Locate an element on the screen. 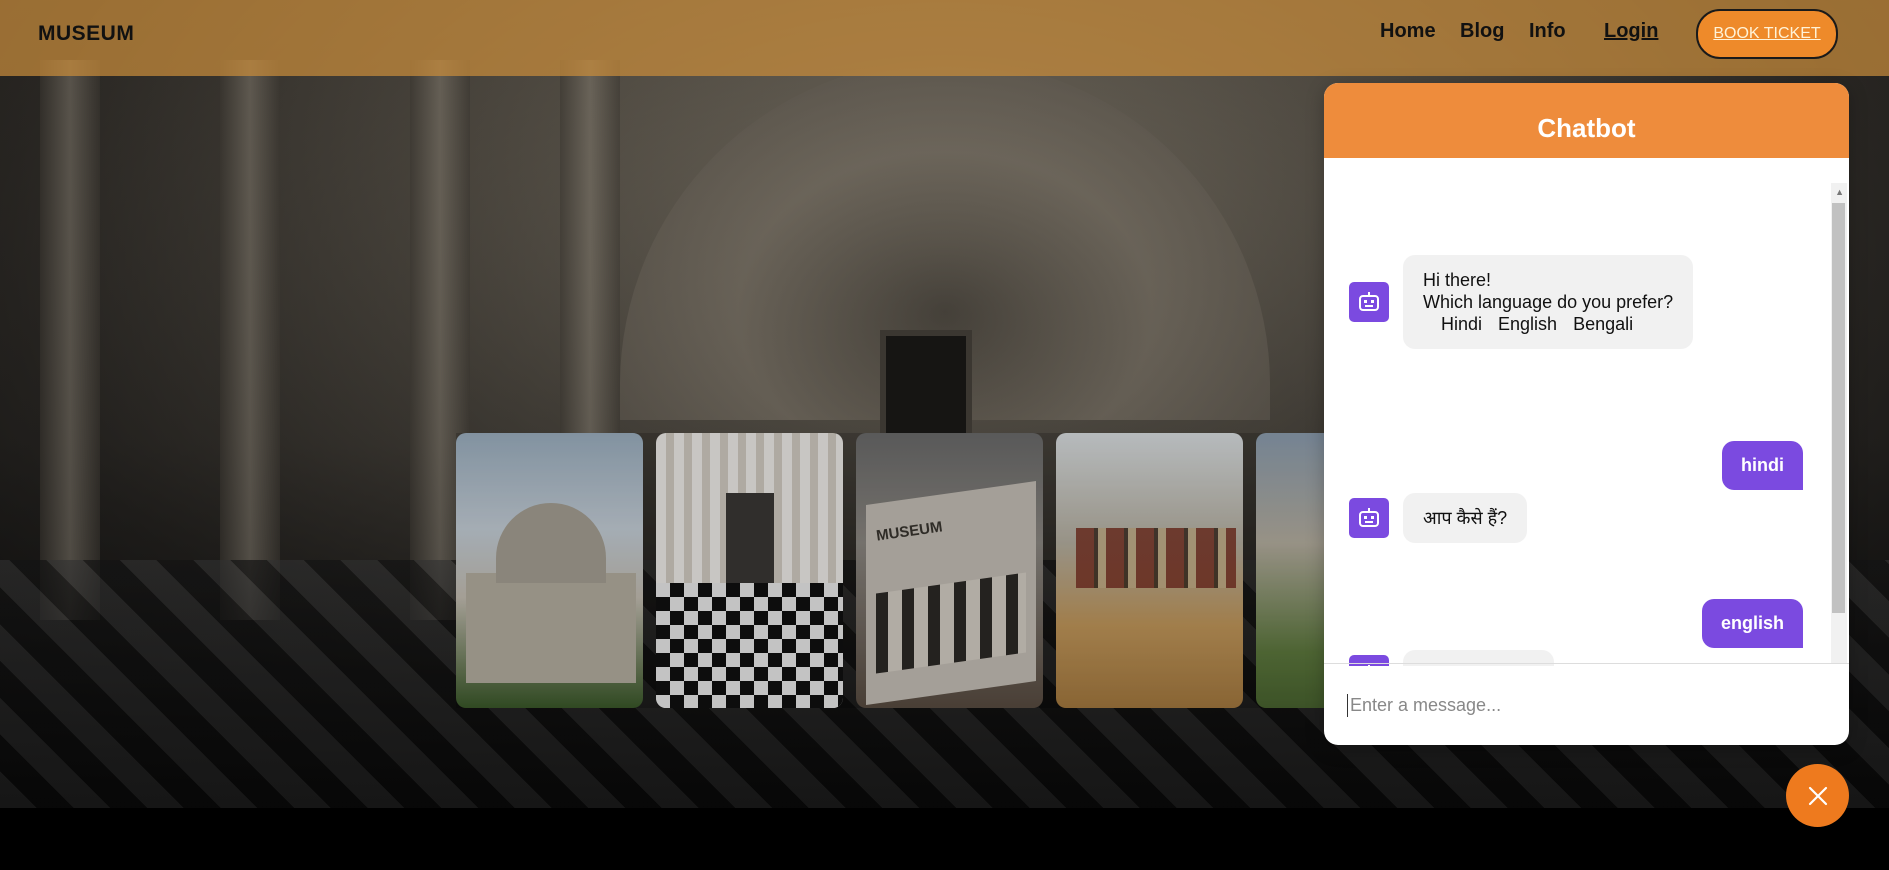 This screenshot has width=1889, height=870. site-header: MUSEUM Home Blog Info Login BOOK TICKET is located at coordinates (944, 38).